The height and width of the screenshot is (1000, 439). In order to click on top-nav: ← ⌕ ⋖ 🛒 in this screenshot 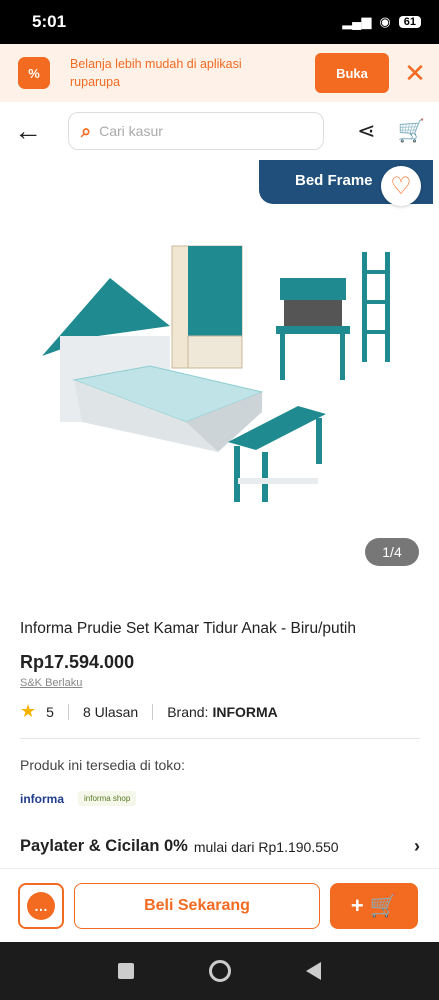, I will do `click(219, 131)`.